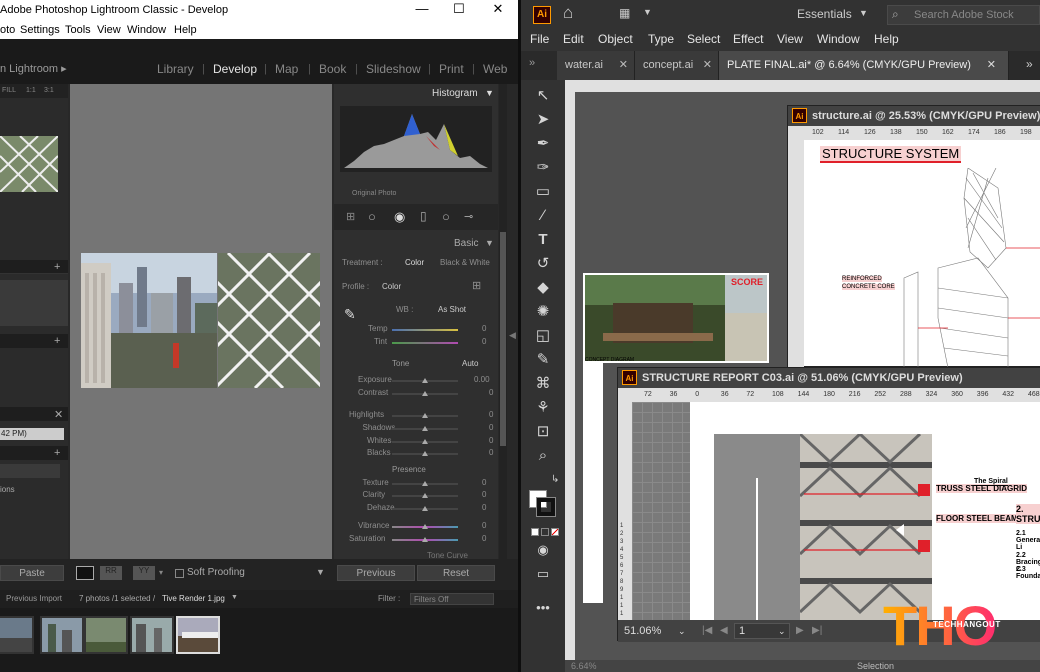 The image size is (1040, 672). I want to click on source-label: Previous Import, so click(34, 598).